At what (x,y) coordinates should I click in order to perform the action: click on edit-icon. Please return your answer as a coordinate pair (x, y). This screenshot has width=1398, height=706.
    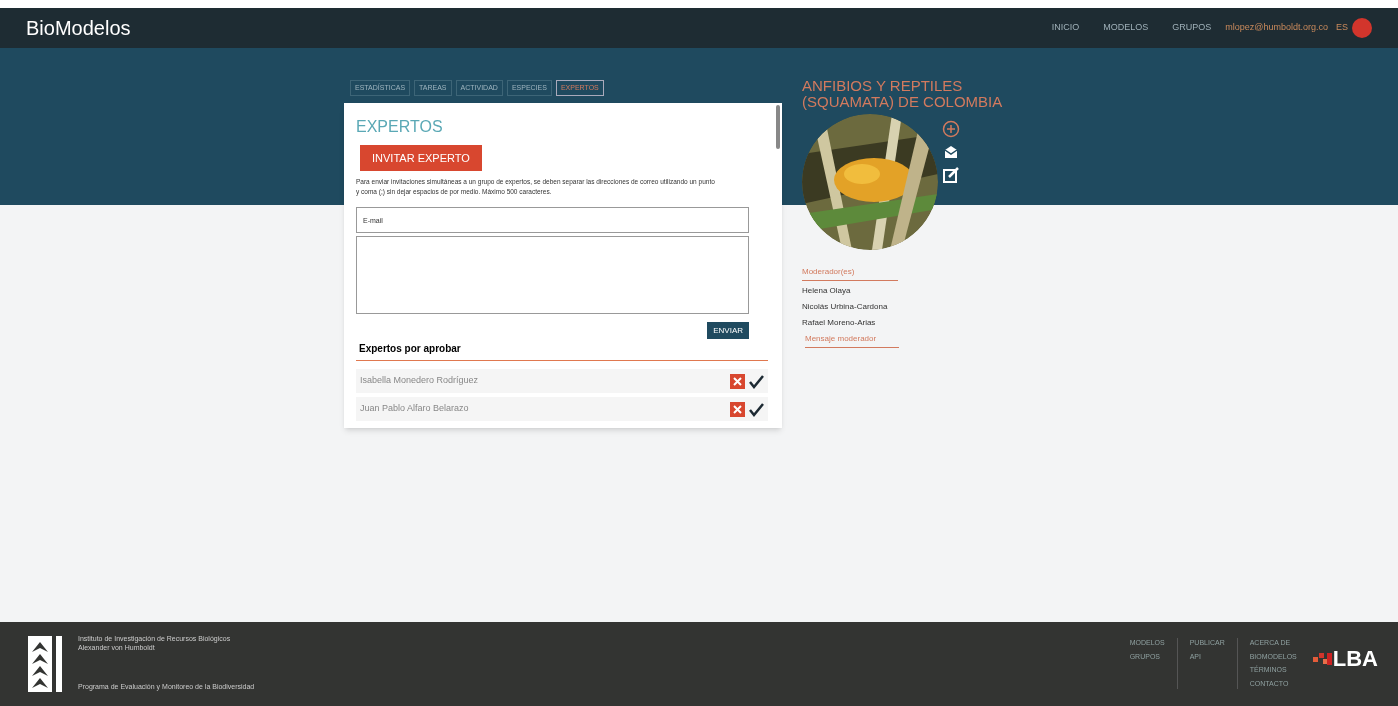
    Looking at the image, I should click on (951, 175).